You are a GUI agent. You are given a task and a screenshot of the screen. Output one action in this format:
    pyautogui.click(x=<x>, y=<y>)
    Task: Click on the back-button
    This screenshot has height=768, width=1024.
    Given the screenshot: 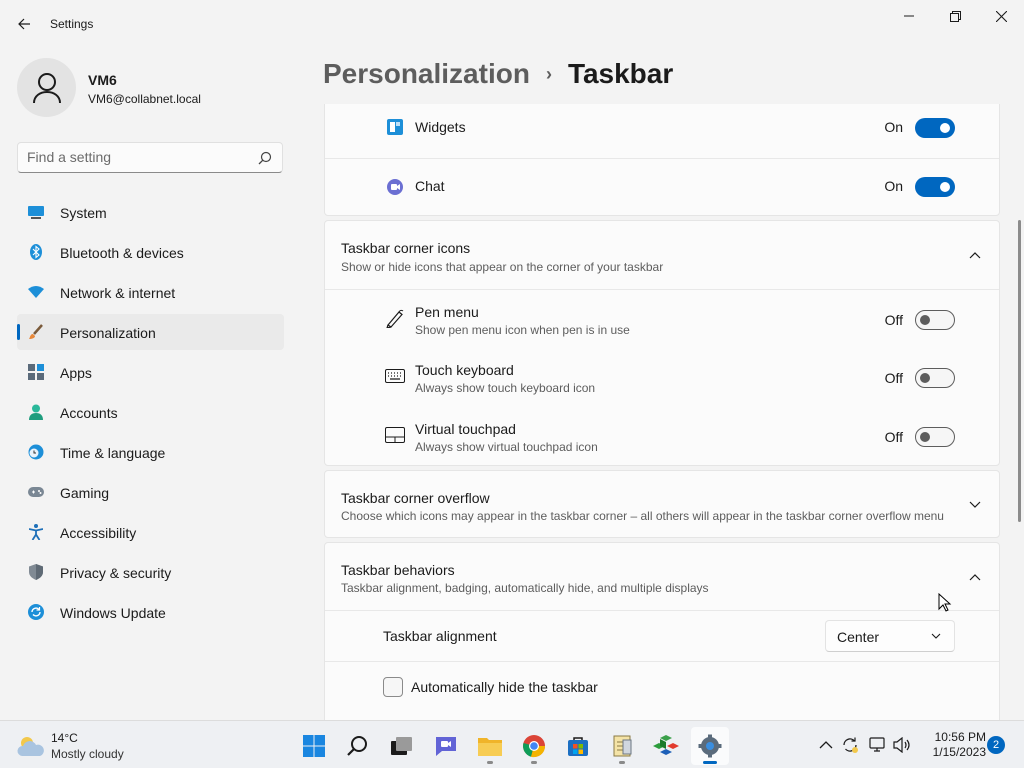 What is the action you would take?
    pyautogui.click(x=24, y=24)
    